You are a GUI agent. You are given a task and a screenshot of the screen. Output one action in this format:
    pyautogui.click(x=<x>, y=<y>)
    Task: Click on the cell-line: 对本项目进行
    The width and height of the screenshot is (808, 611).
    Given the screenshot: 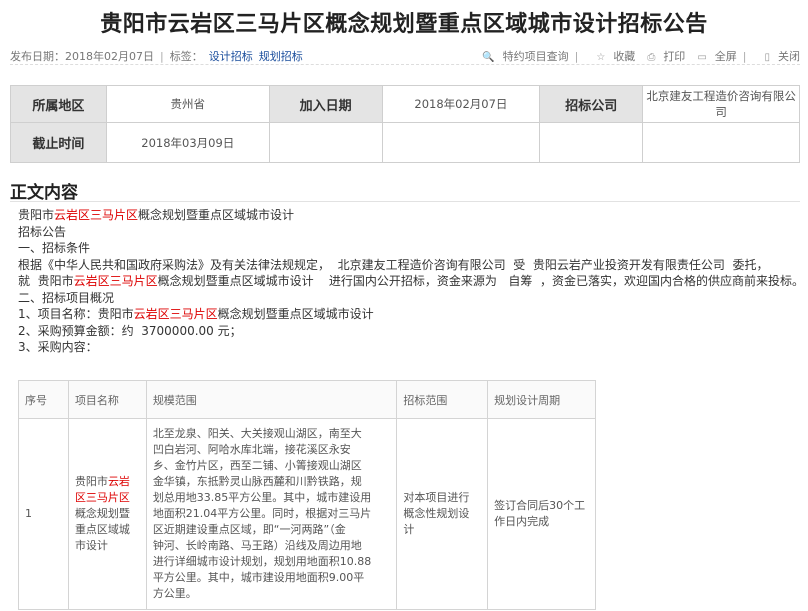 What is the action you would take?
    pyautogui.click(x=436, y=497)
    